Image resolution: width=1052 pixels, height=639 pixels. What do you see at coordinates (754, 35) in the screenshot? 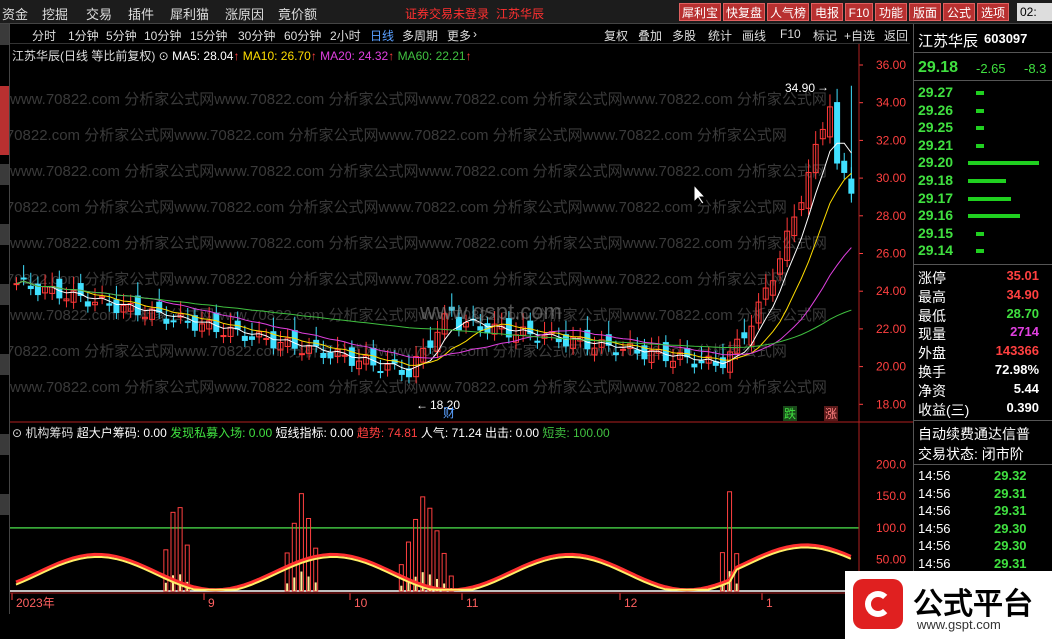
I see `draw-line-button: 画线` at bounding box center [754, 35].